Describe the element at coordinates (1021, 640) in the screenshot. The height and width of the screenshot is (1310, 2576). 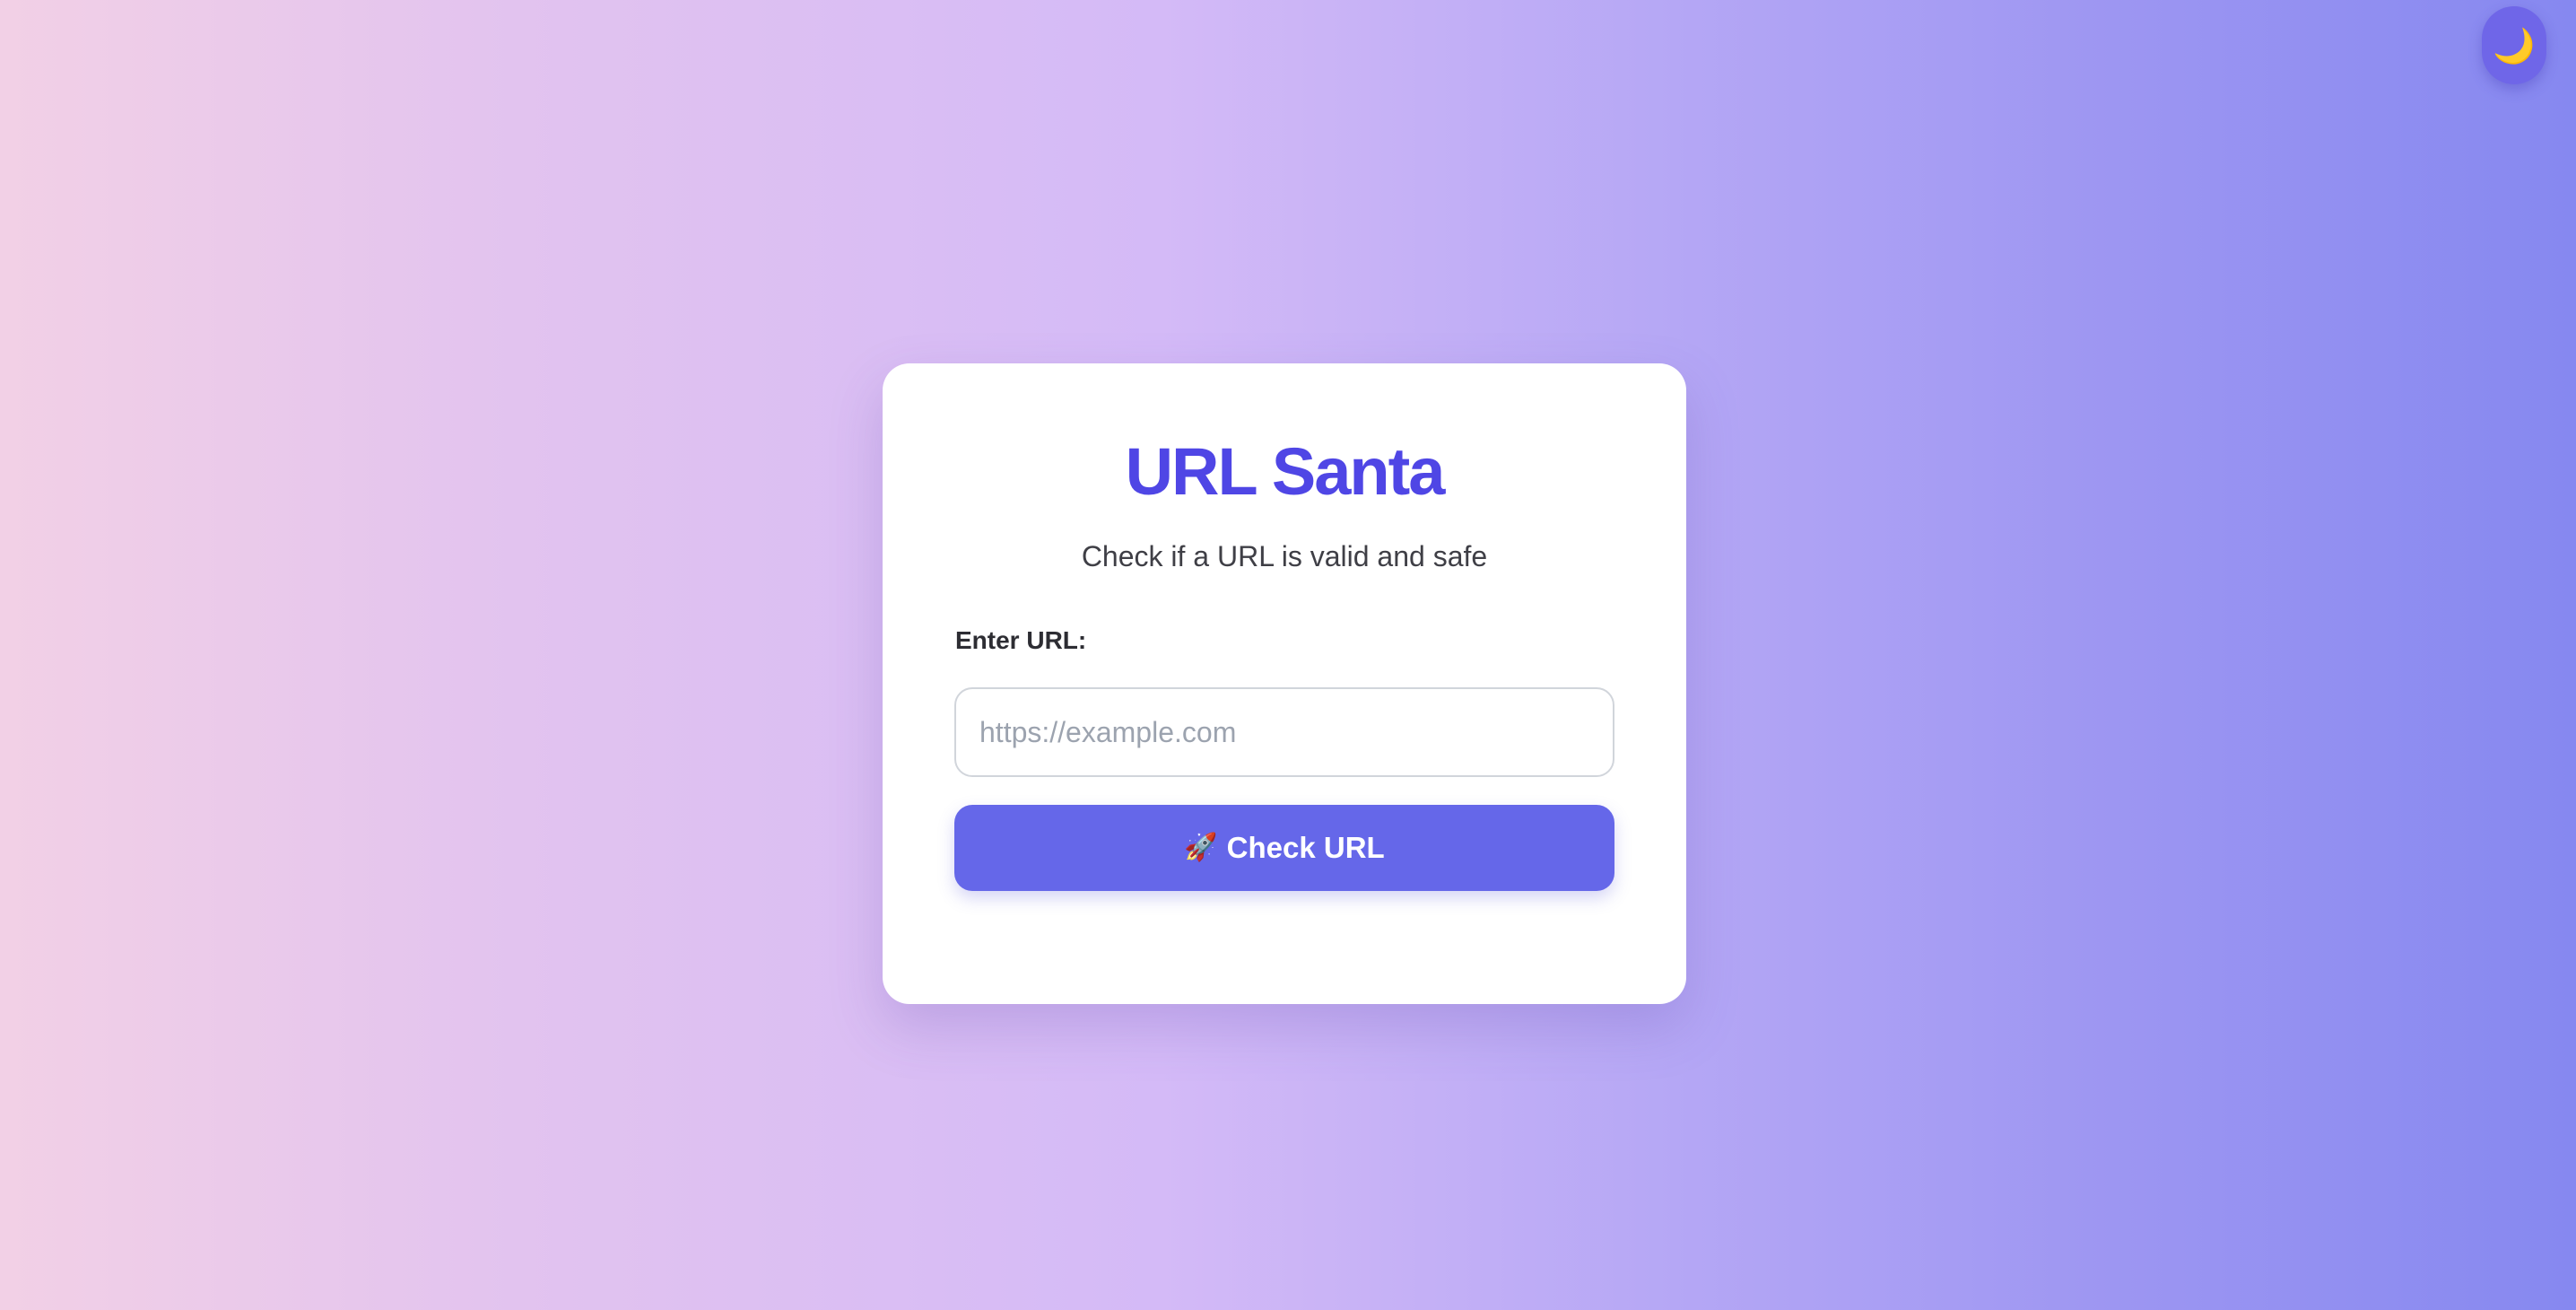
I see `url-field-label: Enter URL:` at that location.